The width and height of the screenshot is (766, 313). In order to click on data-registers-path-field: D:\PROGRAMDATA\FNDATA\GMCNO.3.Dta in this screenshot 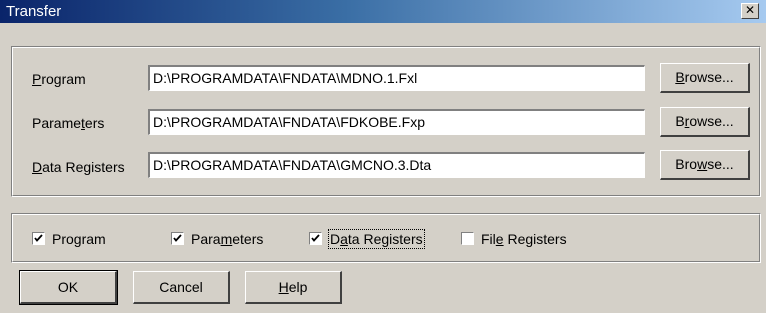, I will do `click(396, 165)`.